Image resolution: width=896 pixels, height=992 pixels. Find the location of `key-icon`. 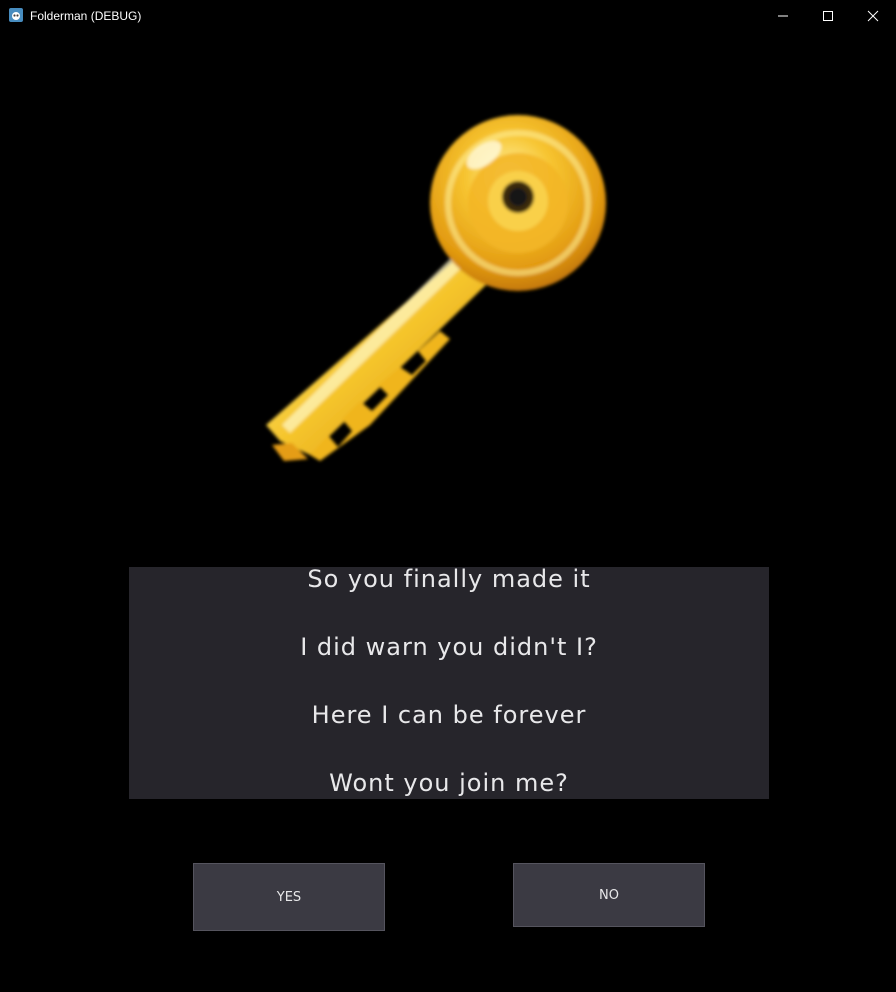

key-icon is located at coordinates (436, 288).